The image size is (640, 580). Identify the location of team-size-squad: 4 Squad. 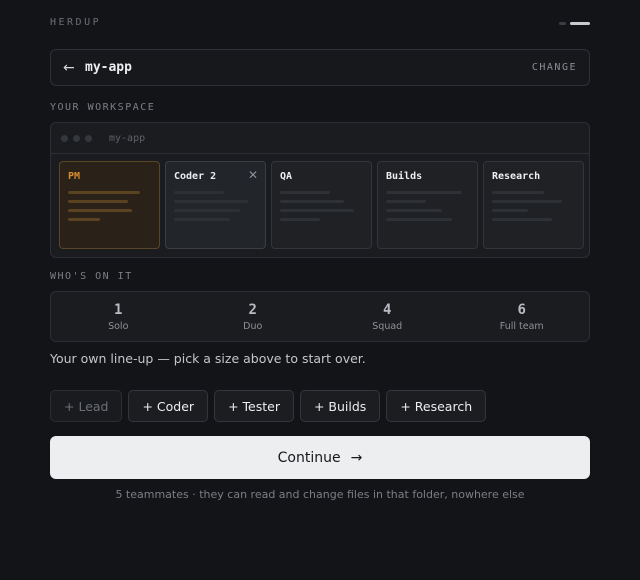
(387, 316).